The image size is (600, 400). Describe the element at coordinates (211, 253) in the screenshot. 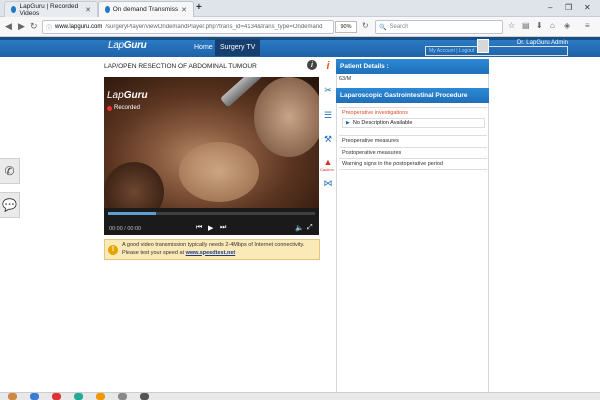

I see `speedtest-link: www.speedtest.net` at that location.